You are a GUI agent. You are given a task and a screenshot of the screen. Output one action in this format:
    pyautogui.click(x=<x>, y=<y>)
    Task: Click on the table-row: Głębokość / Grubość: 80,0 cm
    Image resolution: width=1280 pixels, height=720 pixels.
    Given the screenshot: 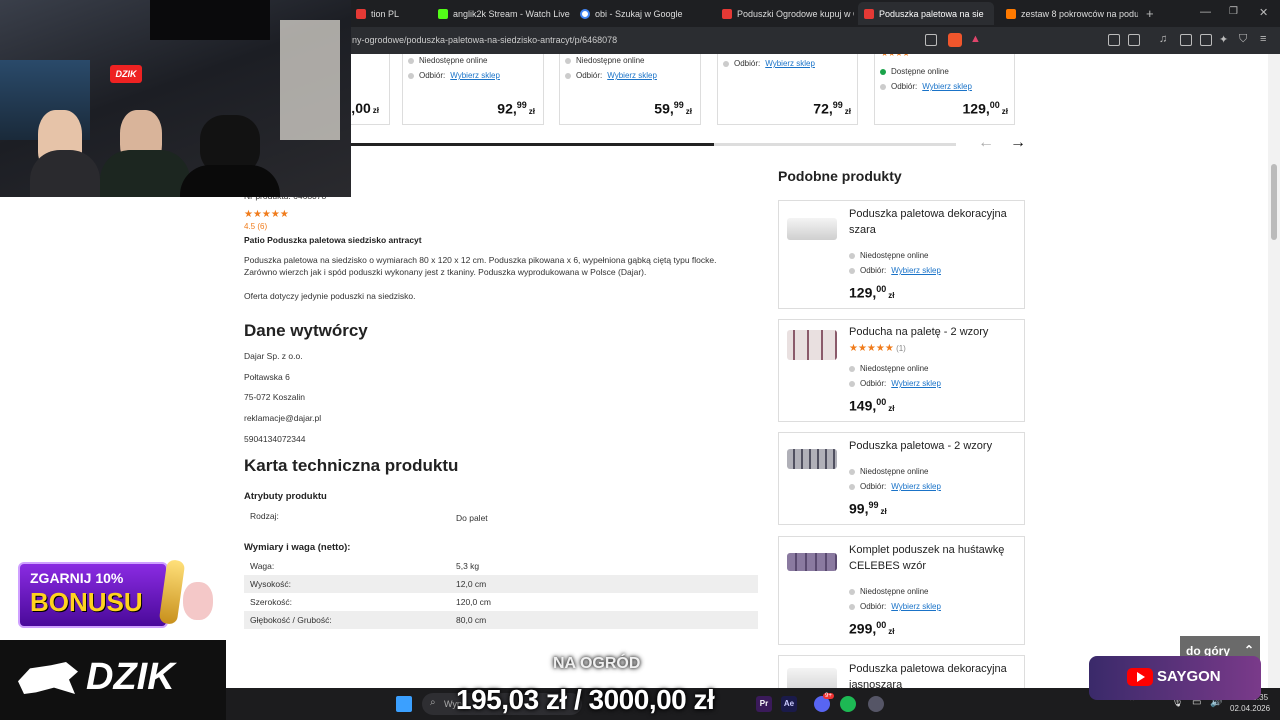 What is the action you would take?
    pyautogui.click(x=501, y=620)
    